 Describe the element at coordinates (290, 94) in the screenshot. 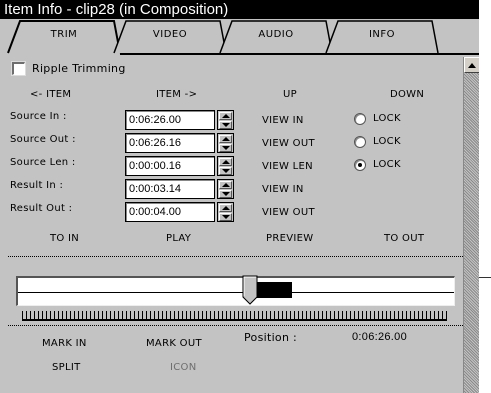

I see `header-up: UP` at that location.